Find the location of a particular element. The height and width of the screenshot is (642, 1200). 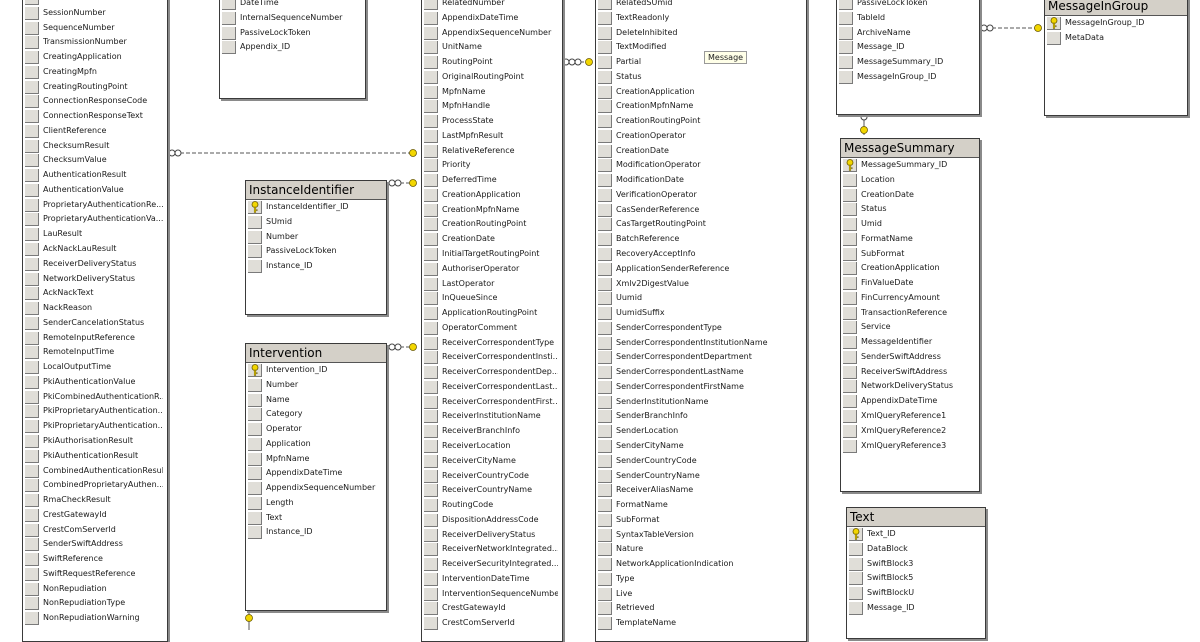

column-row: ReceiverCorrespondentType is located at coordinates (492, 343).